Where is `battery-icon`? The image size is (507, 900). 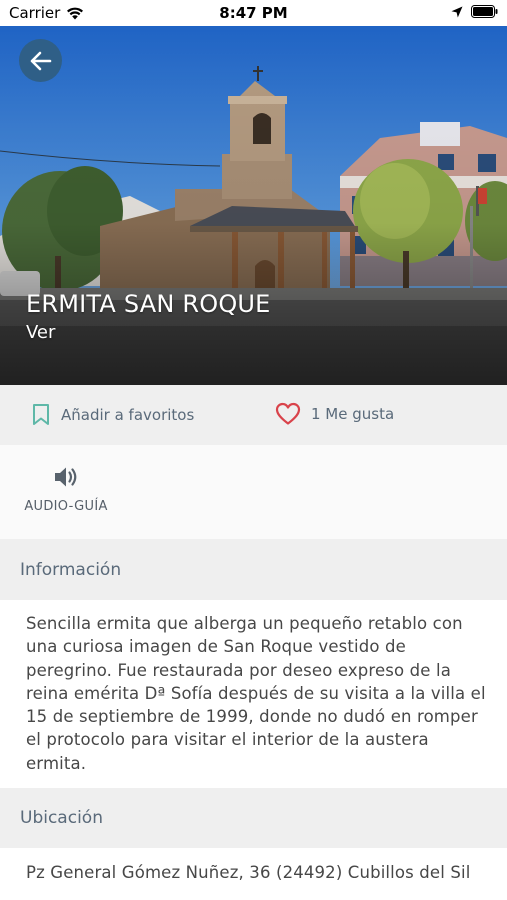
battery-icon is located at coordinates (484, 11).